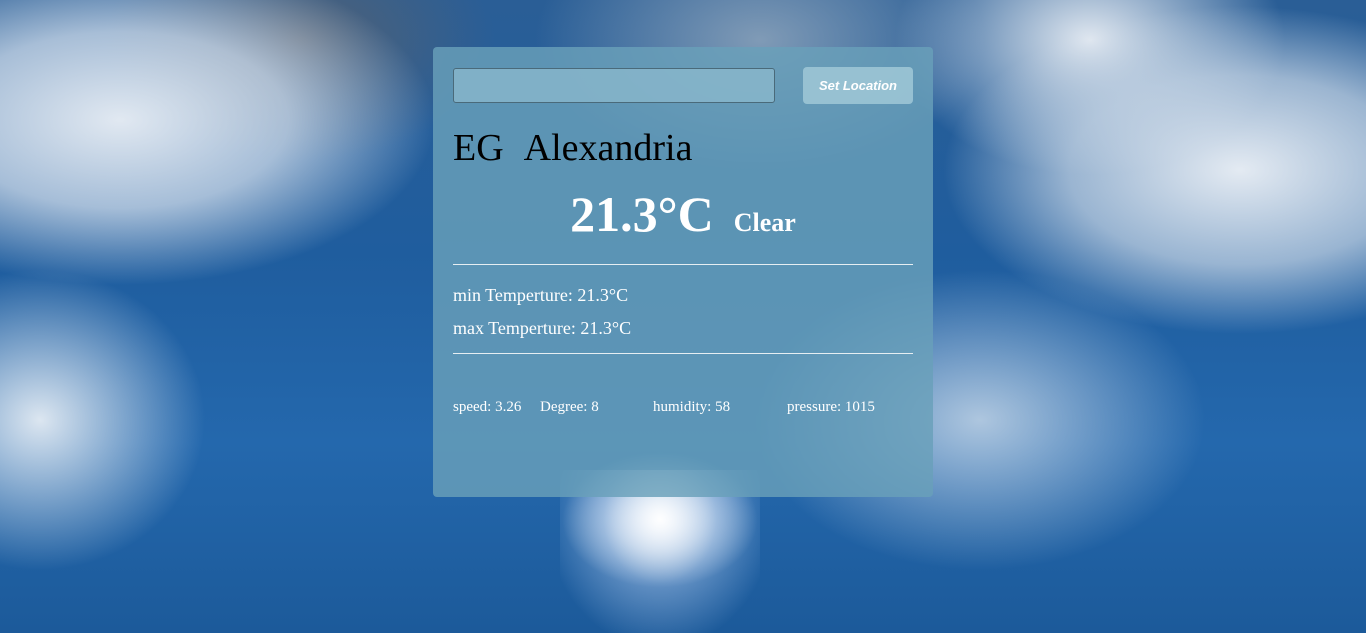  What do you see at coordinates (487, 407) in the screenshot?
I see `wind-speed: speed: 3.26` at bounding box center [487, 407].